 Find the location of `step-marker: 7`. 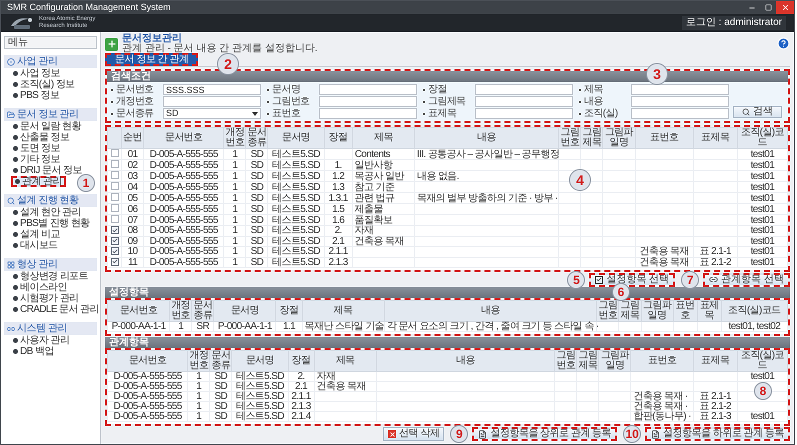

step-marker: 7 is located at coordinates (690, 279).